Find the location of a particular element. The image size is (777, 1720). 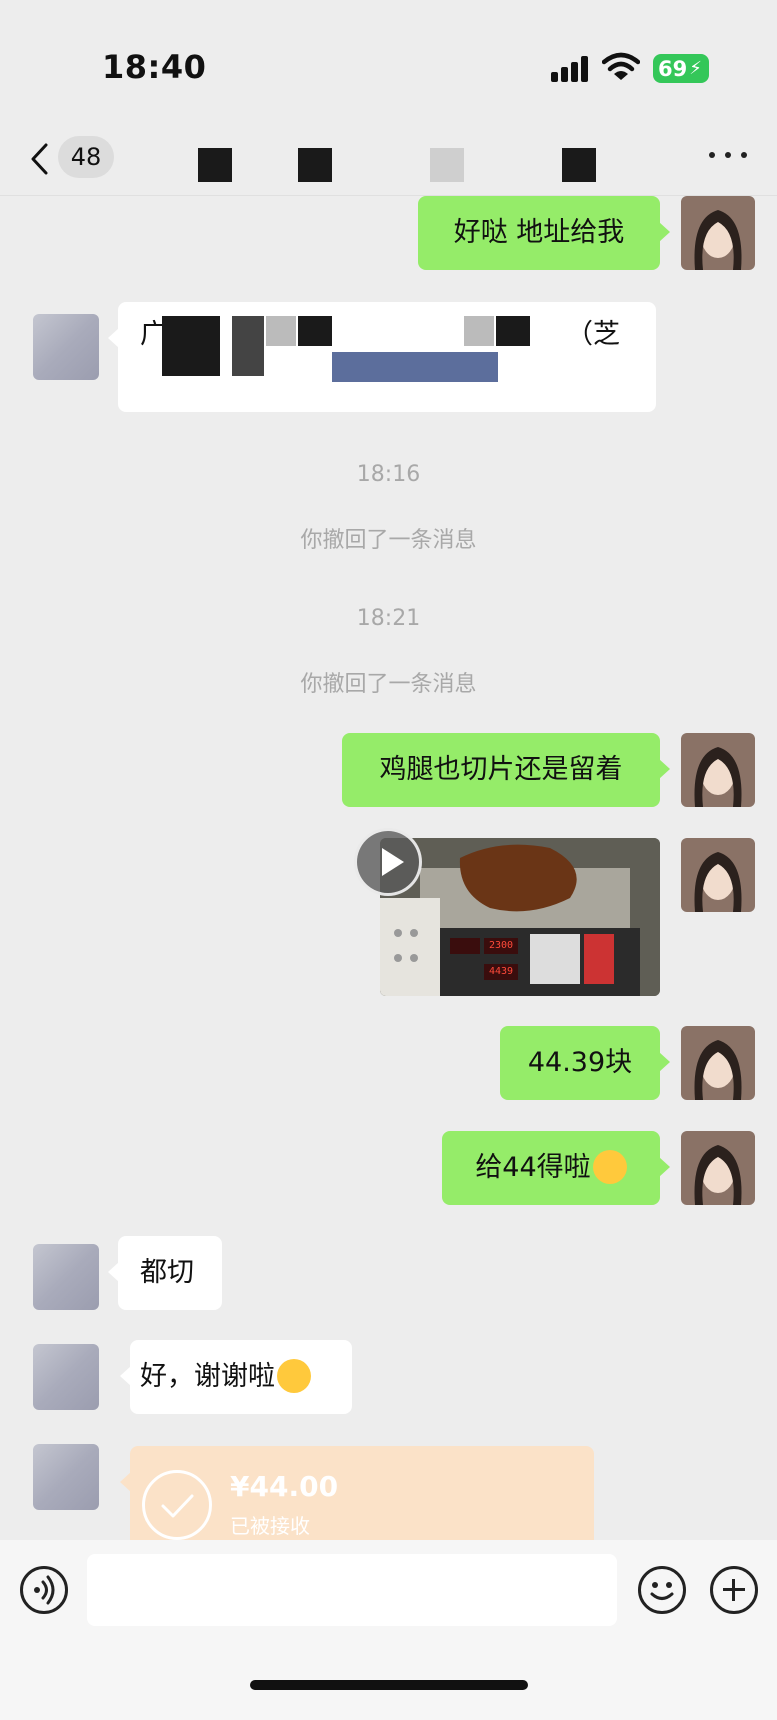

timestamp: 18:21 is located at coordinates (388, 618).